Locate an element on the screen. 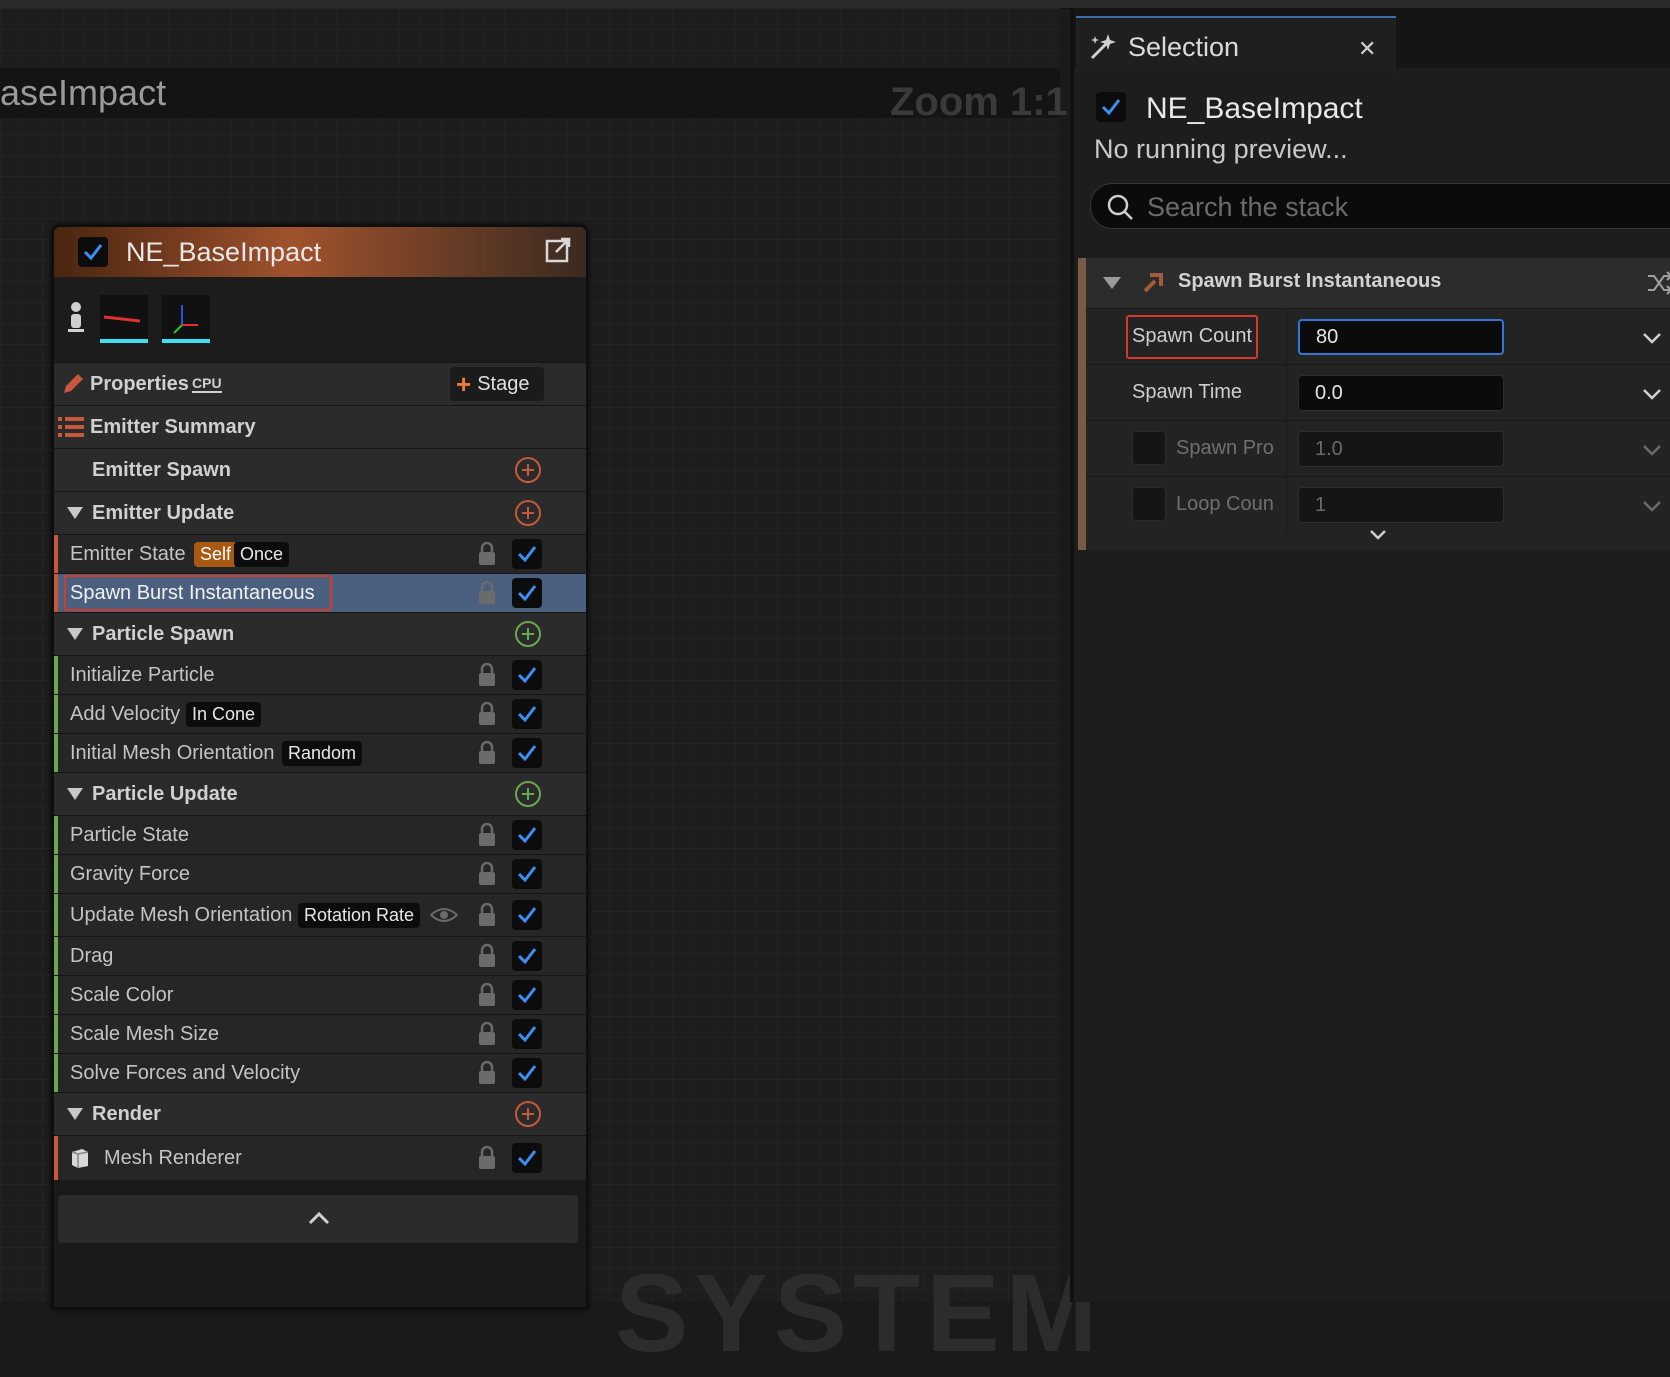 The image size is (1670, 1377). module-label: Solve Forces and Velocity is located at coordinates (185, 1072).